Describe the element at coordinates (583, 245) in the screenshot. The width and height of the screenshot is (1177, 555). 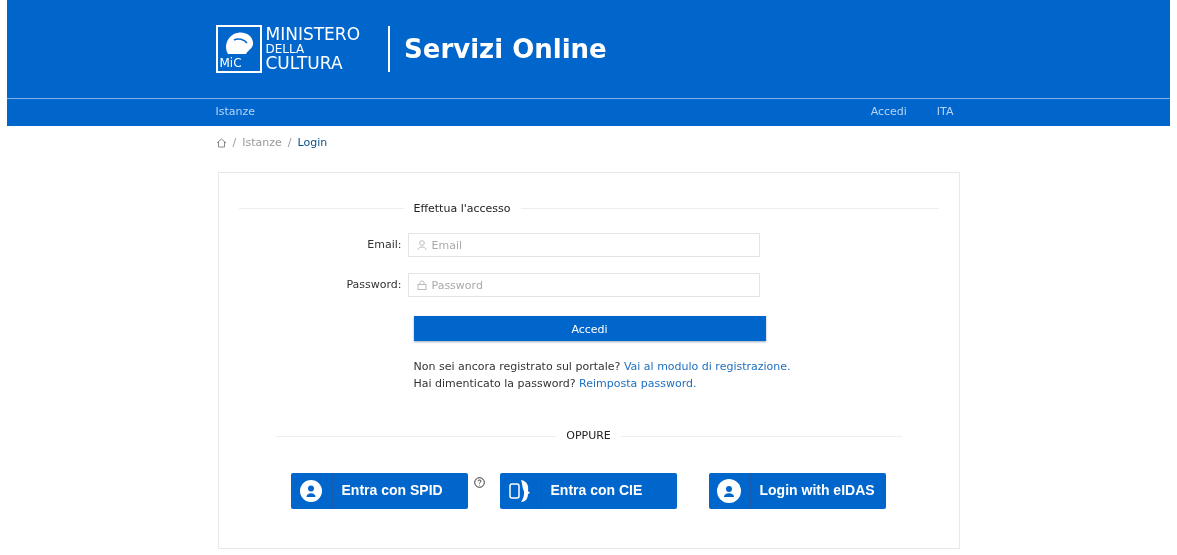
I see `input-field: Email` at that location.